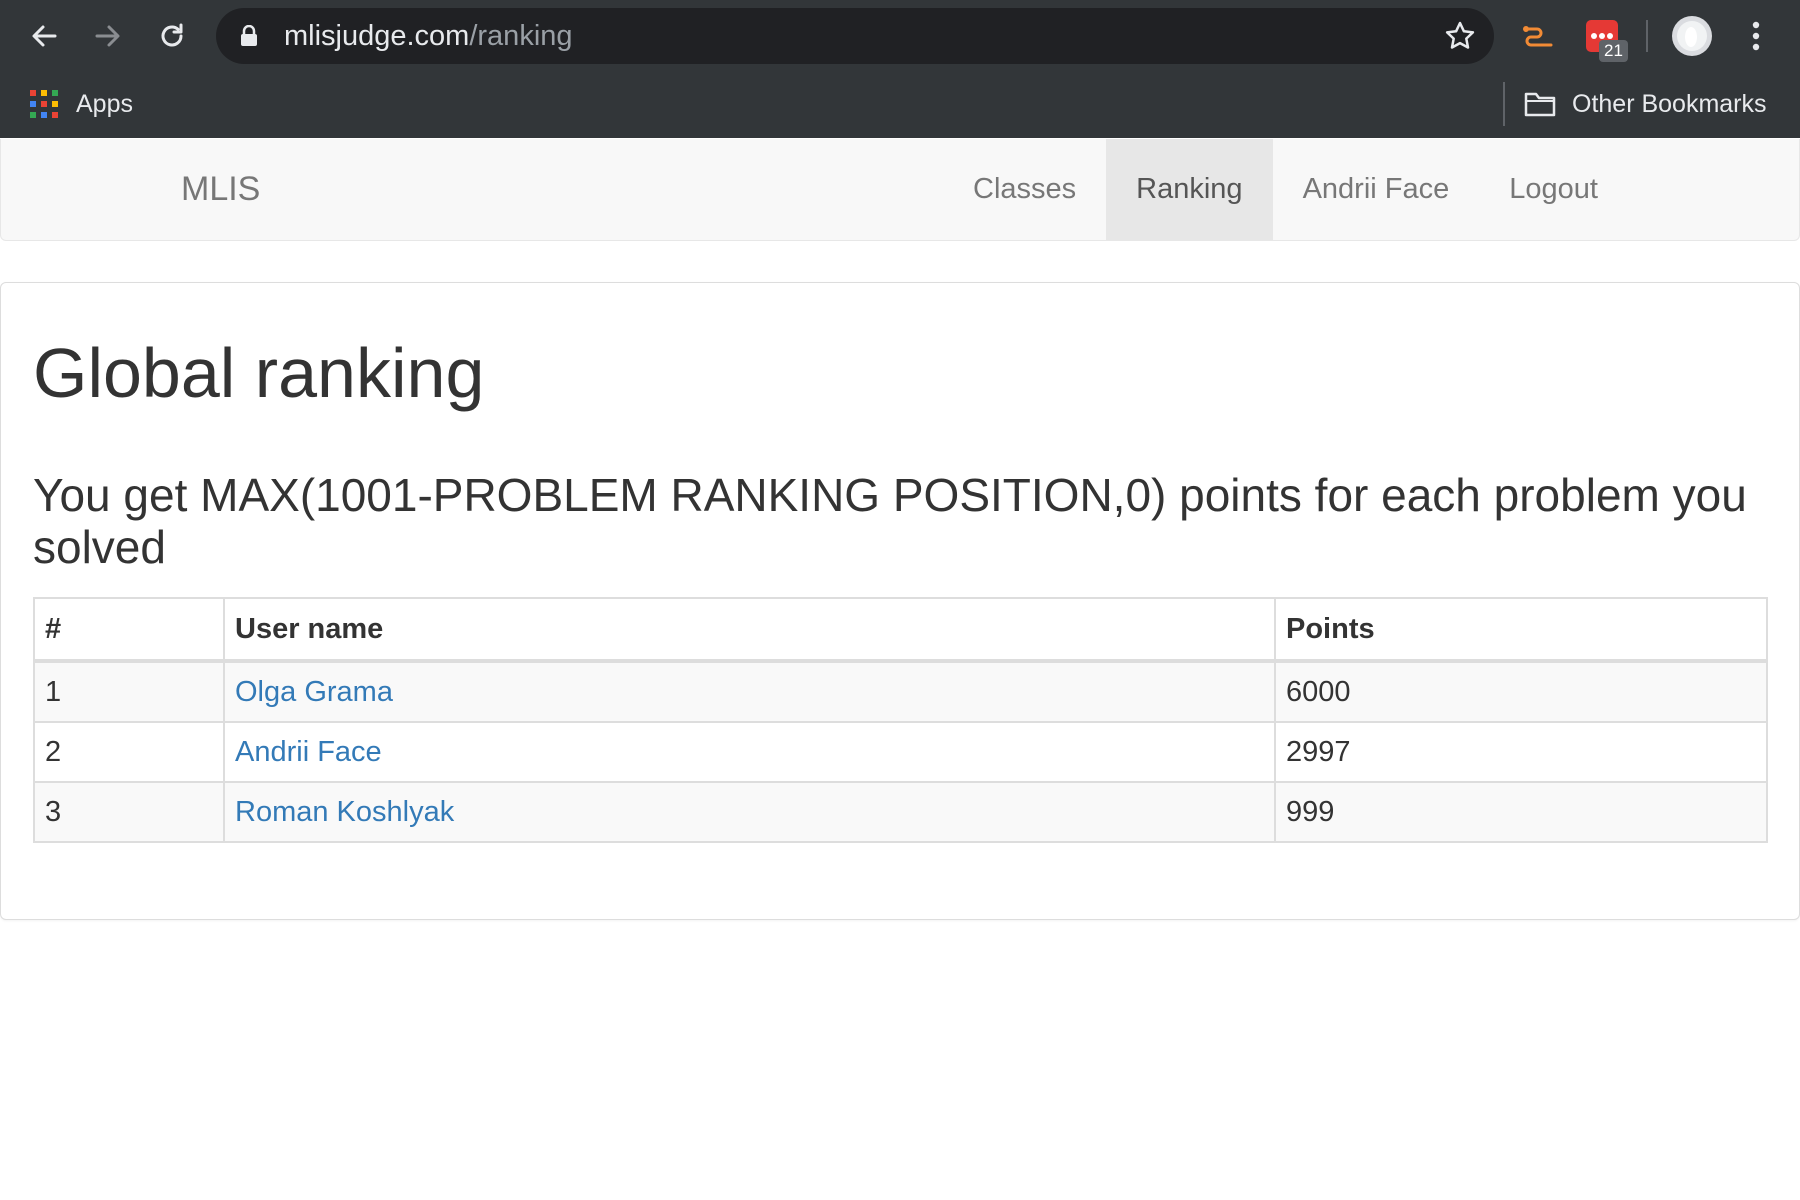 The width and height of the screenshot is (1800, 1200). Describe the element at coordinates (249, 35) in the screenshot. I see `lock-icon` at that location.